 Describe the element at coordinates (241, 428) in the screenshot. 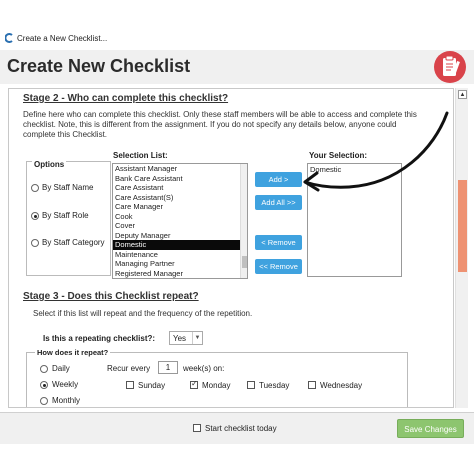

I see `start-today-label: Start checklist today` at that location.